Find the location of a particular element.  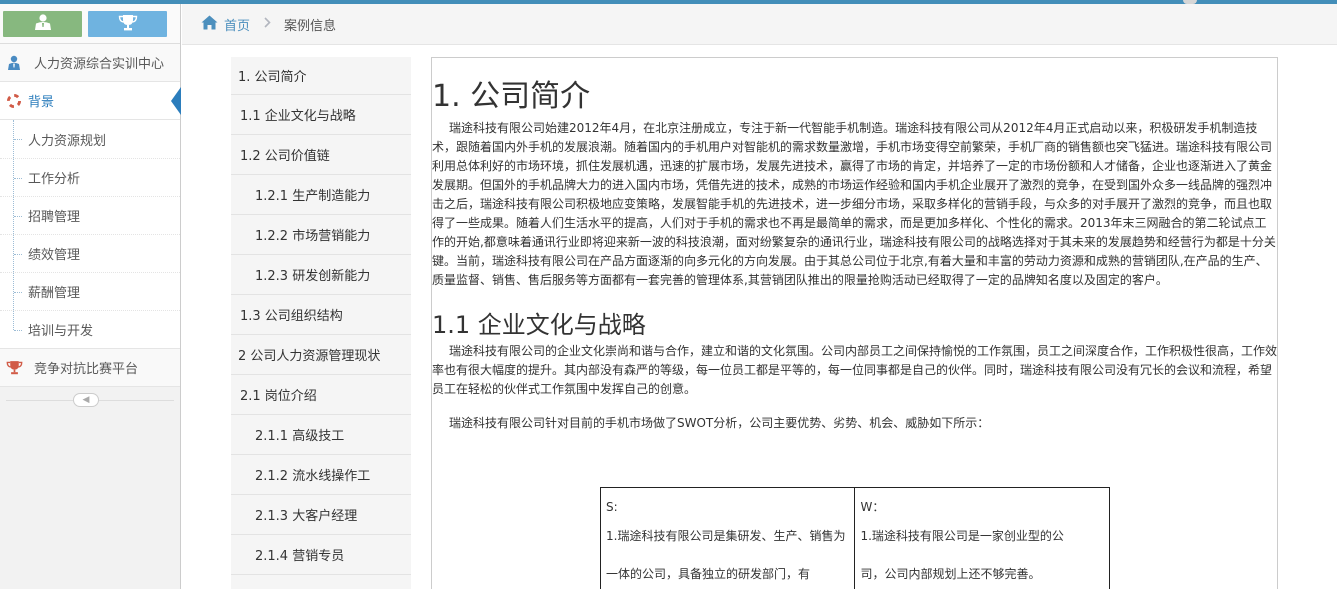

toc-item: 1.2 公司价值链 is located at coordinates (321, 155).